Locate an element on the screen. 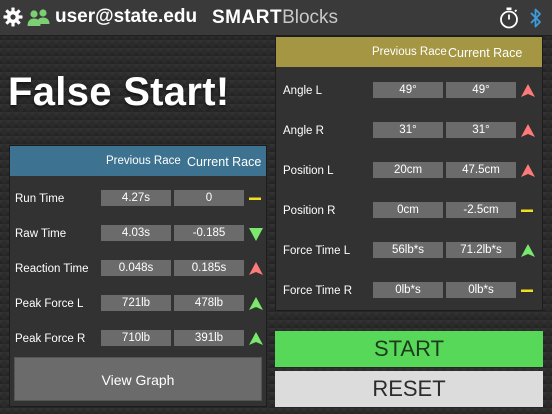  table-row: Peak Force R 710lb 391lb is located at coordinates (138, 340).